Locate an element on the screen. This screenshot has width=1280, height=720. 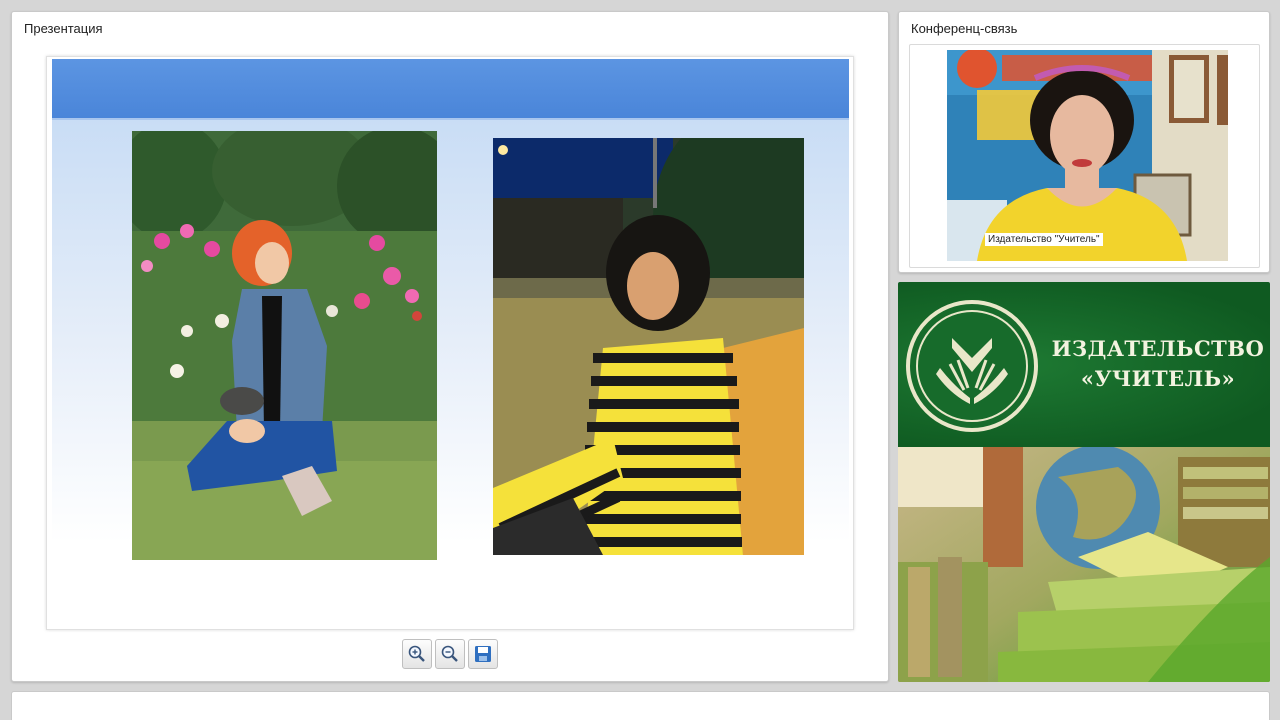
video-frame: Издательство "Учитель" is located at coordinates (1084, 156).